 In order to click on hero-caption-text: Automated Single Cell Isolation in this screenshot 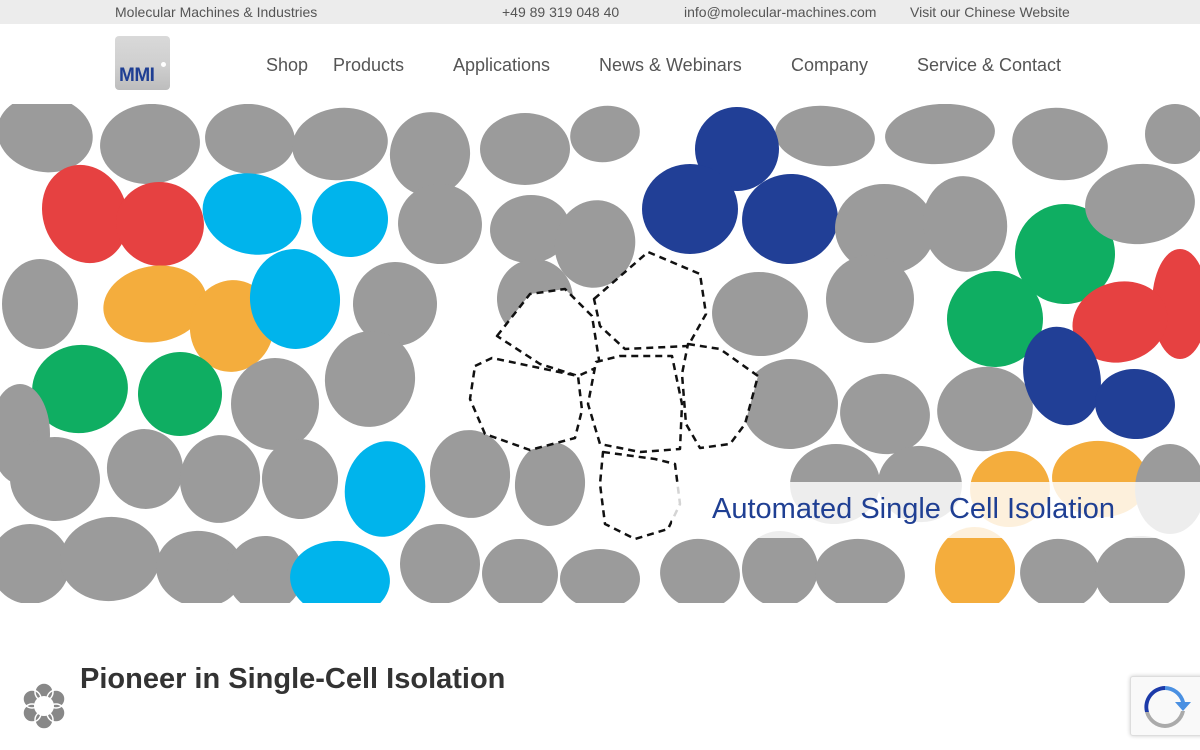, I will do `click(914, 509)`.